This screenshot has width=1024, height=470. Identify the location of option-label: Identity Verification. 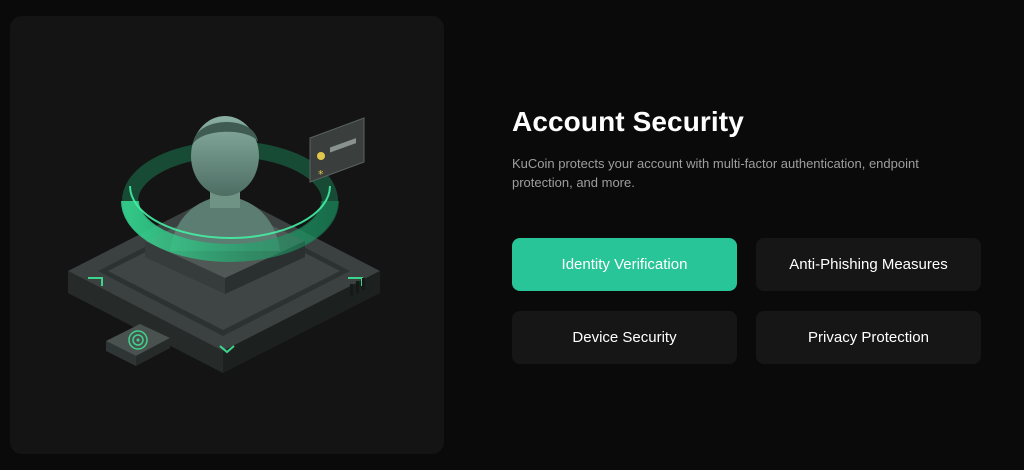
(624, 264).